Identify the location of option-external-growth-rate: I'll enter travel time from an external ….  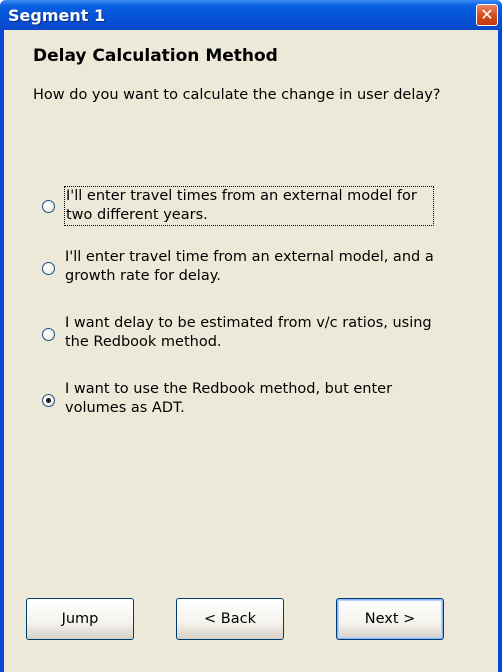
(252, 268).